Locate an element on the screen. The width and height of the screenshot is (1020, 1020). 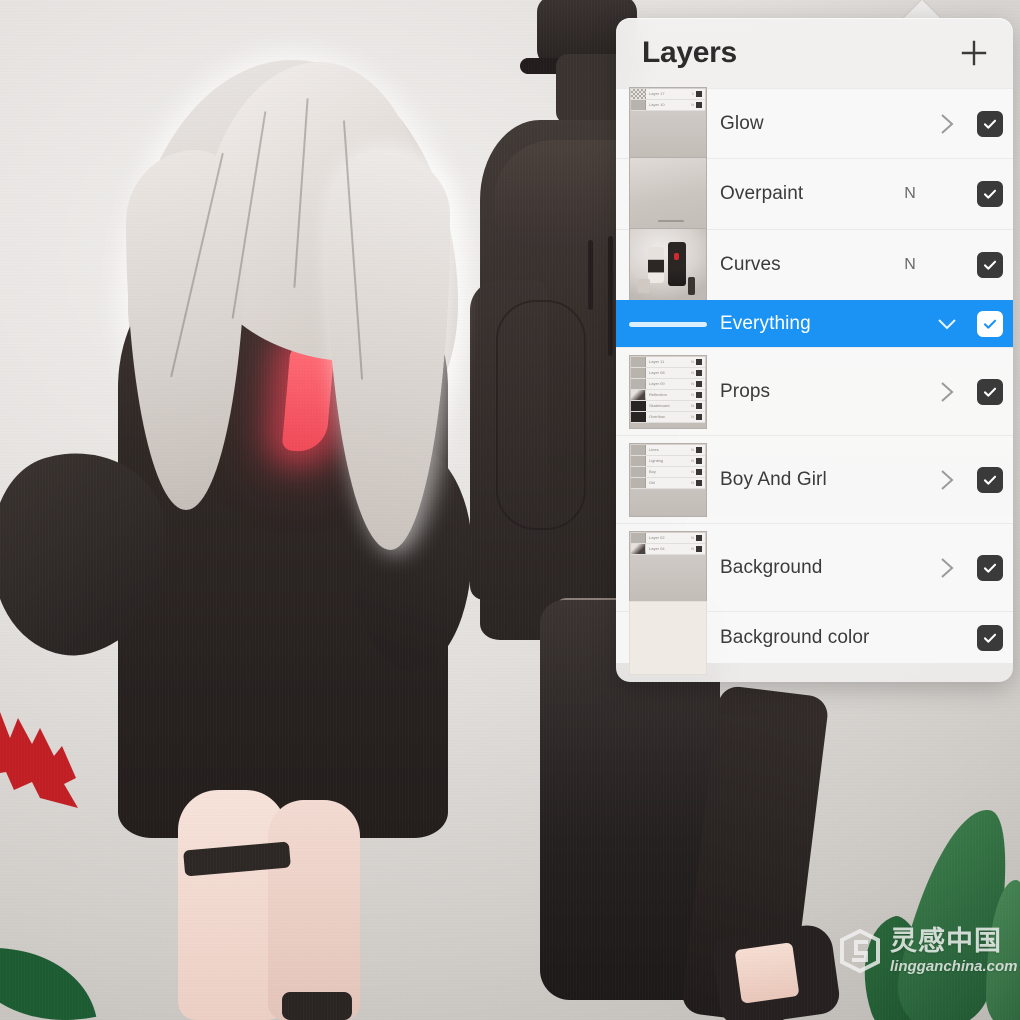
plus-icon is located at coordinates (974, 53).